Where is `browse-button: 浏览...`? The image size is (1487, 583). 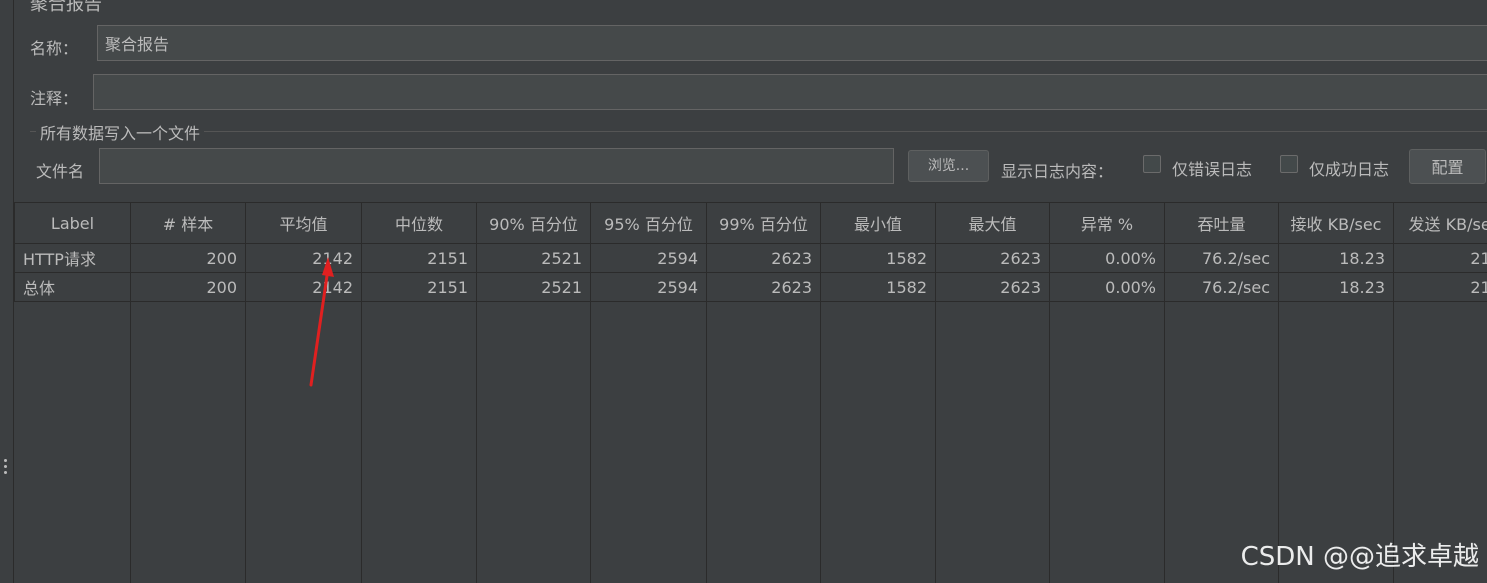
browse-button: 浏览... is located at coordinates (948, 166).